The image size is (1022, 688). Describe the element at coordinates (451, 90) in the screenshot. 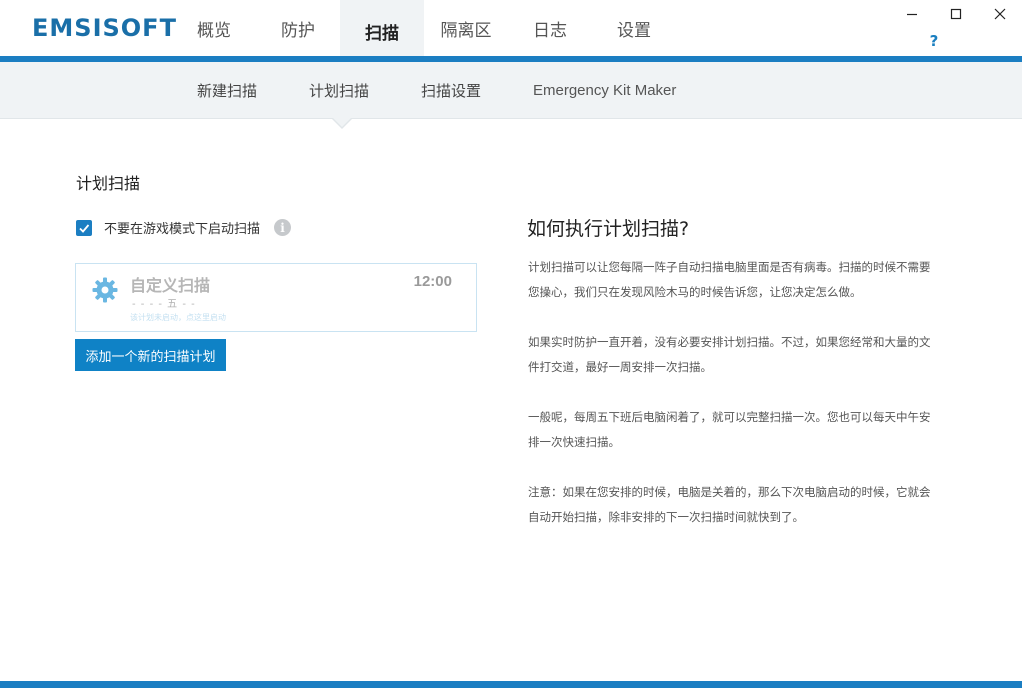

I see `subtab-scan-settings: 扫描设置` at that location.